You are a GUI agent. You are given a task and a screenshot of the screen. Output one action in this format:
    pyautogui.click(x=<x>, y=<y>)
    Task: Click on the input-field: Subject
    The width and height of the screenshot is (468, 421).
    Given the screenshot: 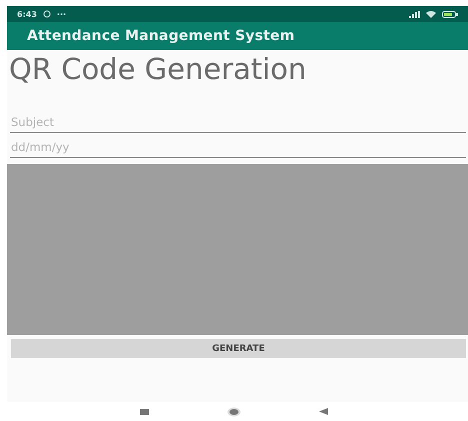 What is the action you would take?
    pyautogui.click(x=238, y=122)
    